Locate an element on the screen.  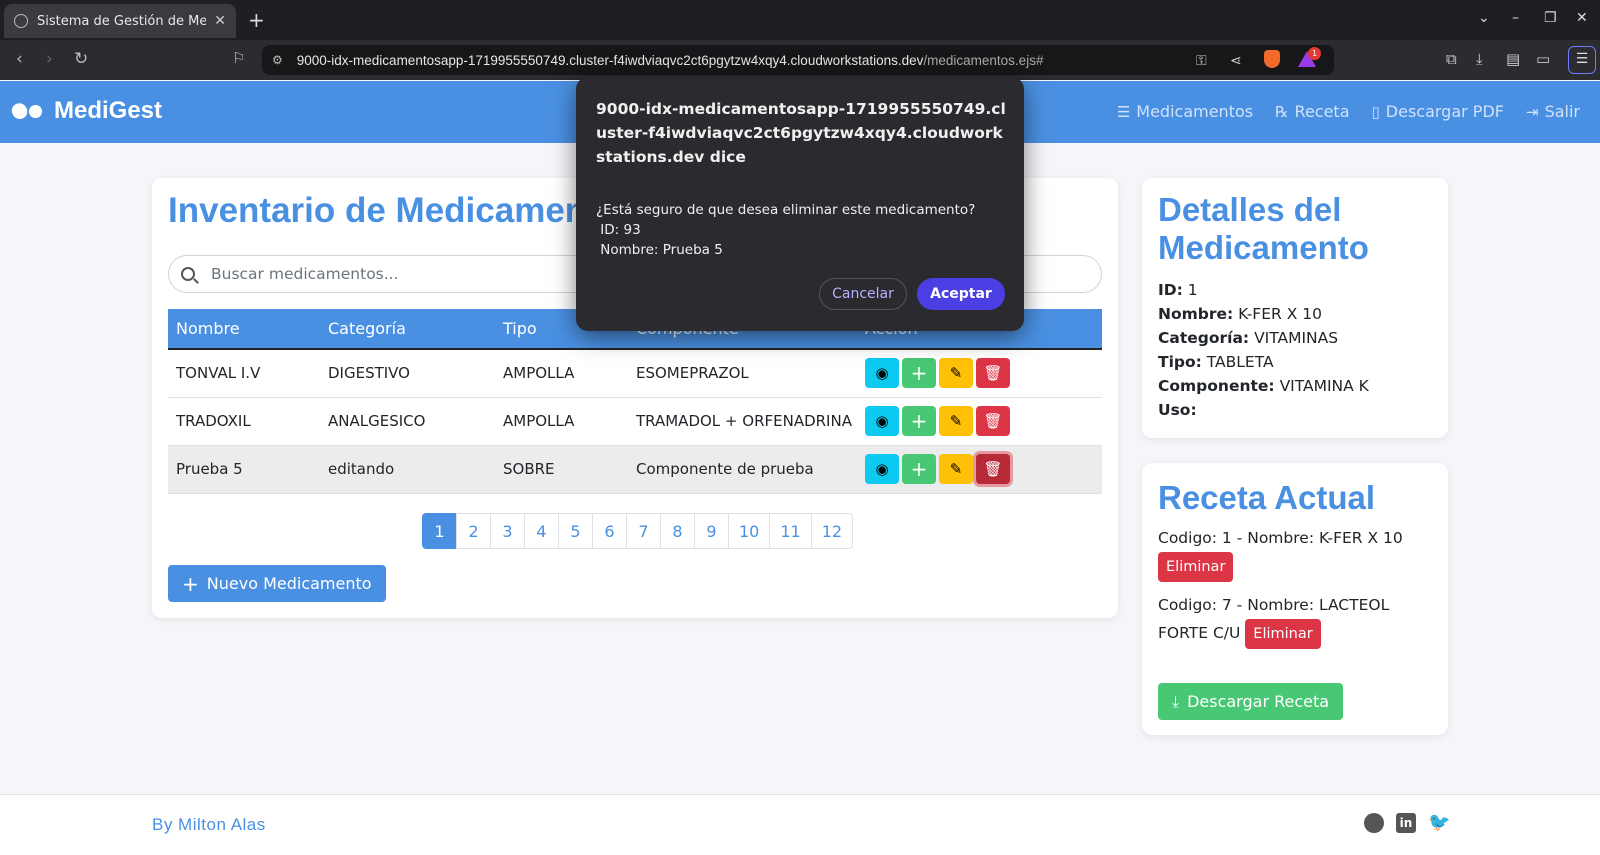
brand: MediGest is located at coordinates (85, 111).